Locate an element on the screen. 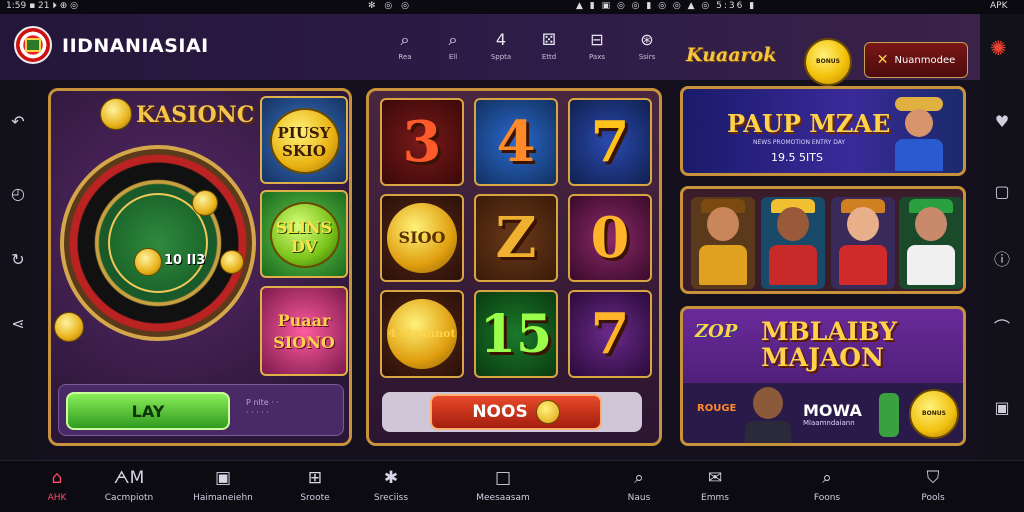 Image resolution: width=1024 pixels, height=512 pixels. reel-cell: 15 is located at coordinates (516, 334).